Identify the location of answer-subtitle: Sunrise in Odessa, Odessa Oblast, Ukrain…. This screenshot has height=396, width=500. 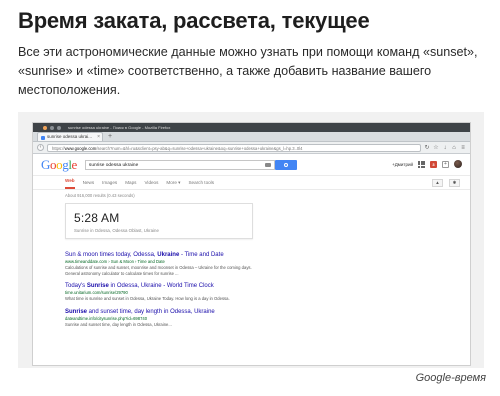
(116, 230).